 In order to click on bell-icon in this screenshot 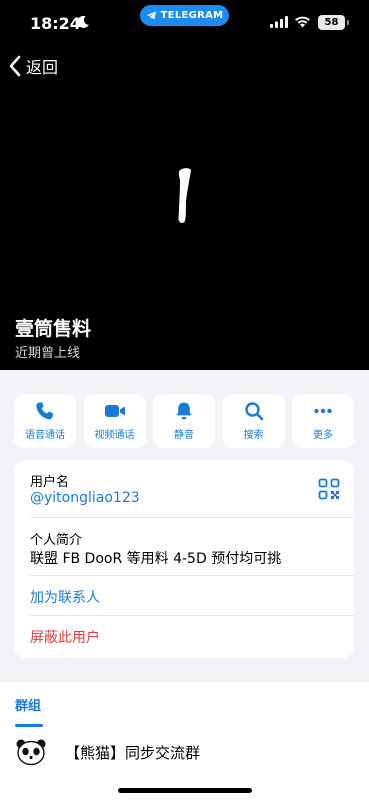, I will do `click(184, 411)`.